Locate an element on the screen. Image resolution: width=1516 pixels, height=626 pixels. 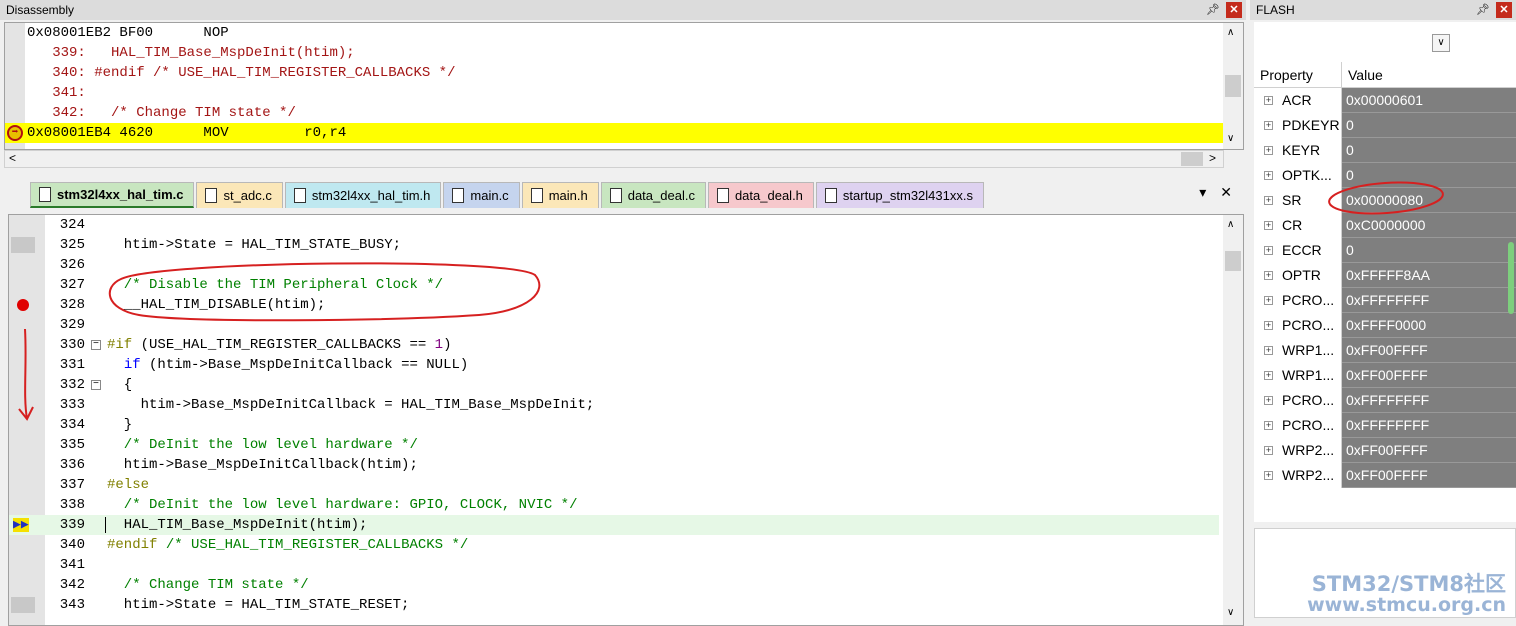
disassembly-line: 341: is located at coordinates (624, 93).